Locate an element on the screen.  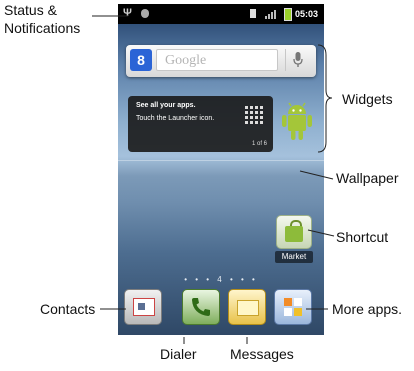
callout-dialer: Dialer is located at coordinates (178, 354).